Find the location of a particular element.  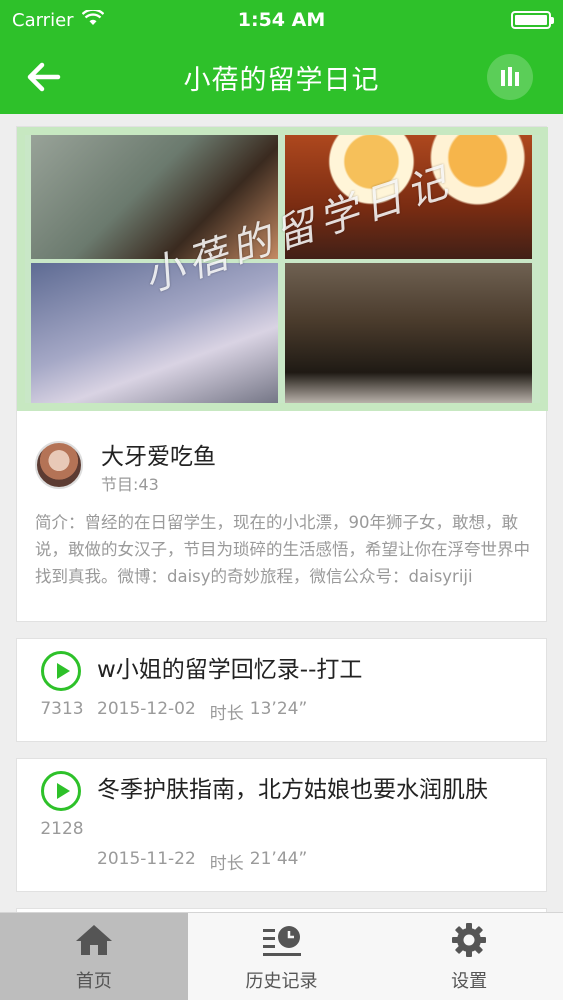

author-name: 大牙爱吃鱼 is located at coordinates (158, 457).